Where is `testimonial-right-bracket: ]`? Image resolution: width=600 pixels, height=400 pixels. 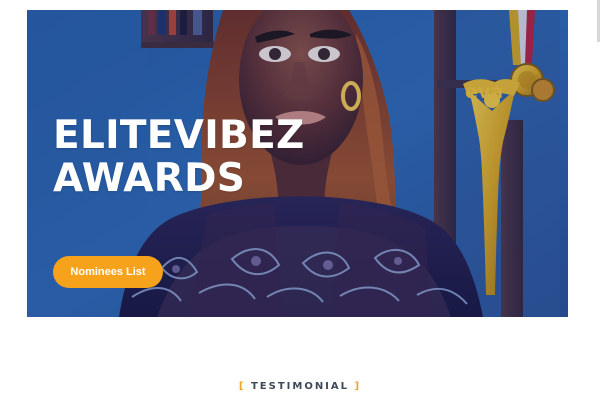 testimonial-right-bracket: ] is located at coordinates (358, 386).